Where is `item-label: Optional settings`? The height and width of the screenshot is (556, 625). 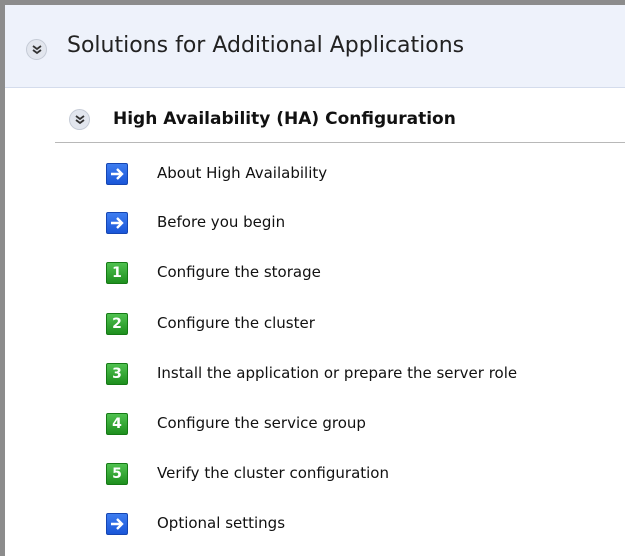
item-label: Optional settings is located at coordinates (221, 523).